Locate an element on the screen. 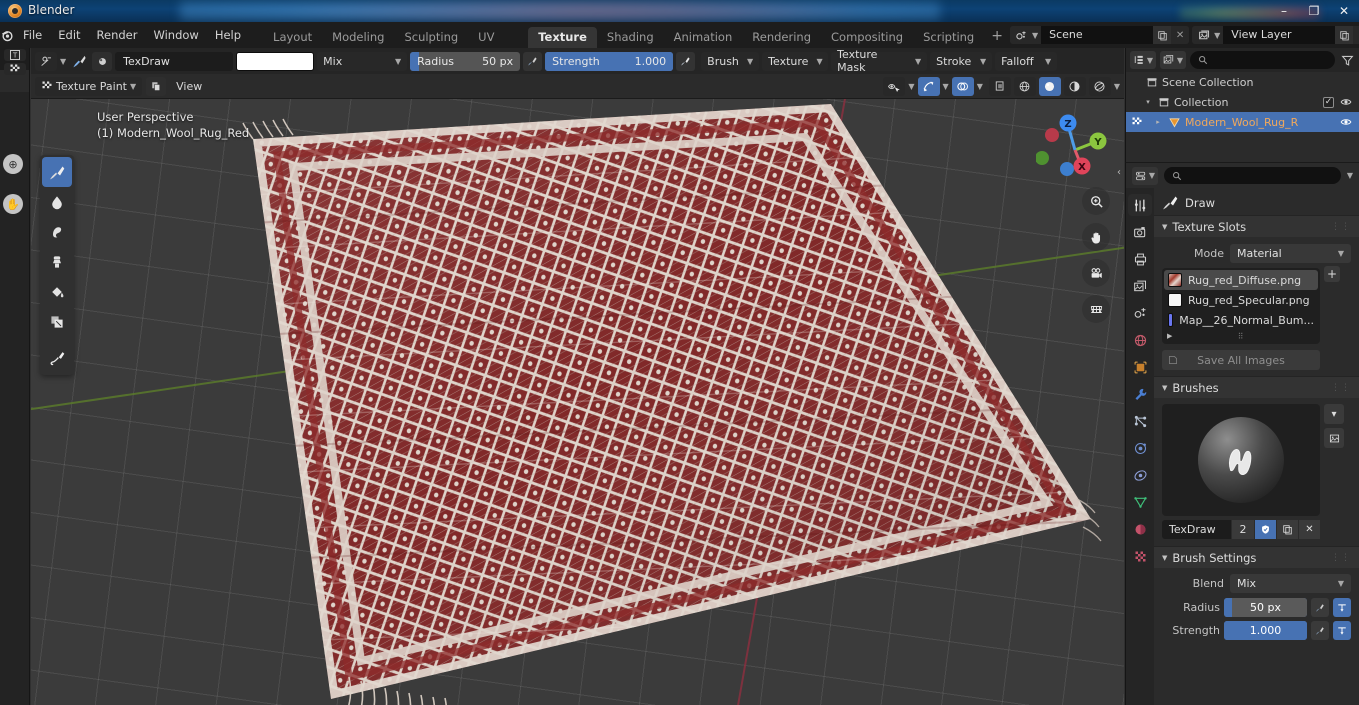 Image resolution: width=1359 pixels, height=705 pixels. radius-slider: Radius 50 px is located at coordinates (465, 61).